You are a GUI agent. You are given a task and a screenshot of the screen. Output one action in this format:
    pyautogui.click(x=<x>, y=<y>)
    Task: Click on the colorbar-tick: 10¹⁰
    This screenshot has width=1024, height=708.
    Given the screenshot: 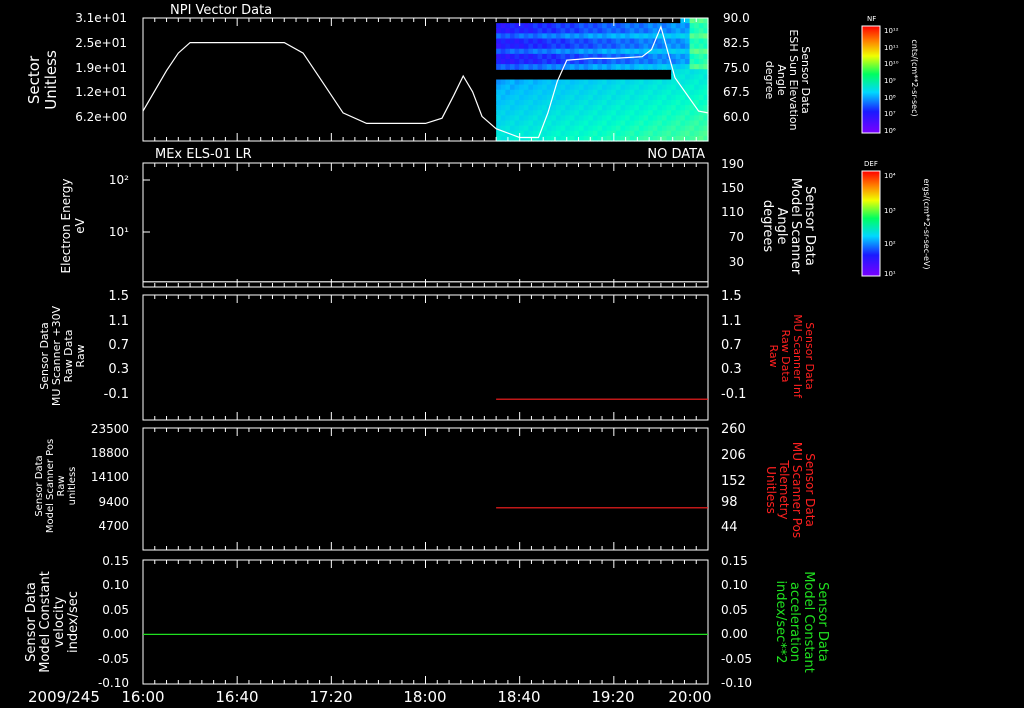 What is the action you would take?
    pyautogui.click(x=891, y=64)
    